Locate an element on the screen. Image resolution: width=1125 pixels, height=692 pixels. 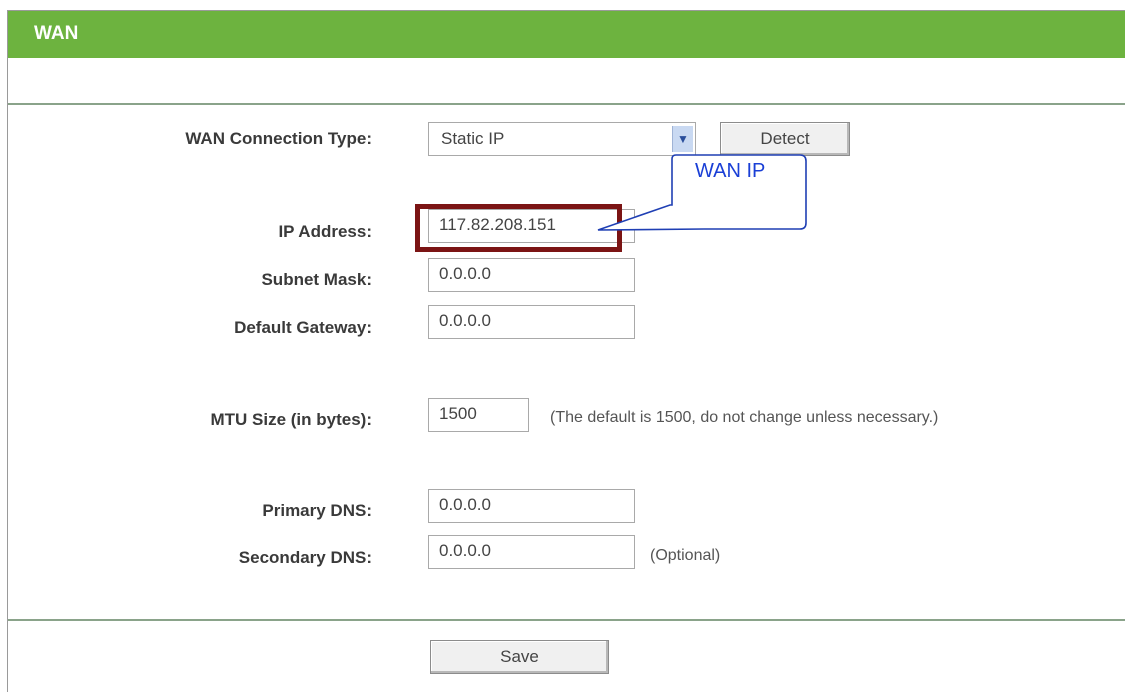
connection-type-label: WAN Connection Type: is located at coordinates (278, 138).